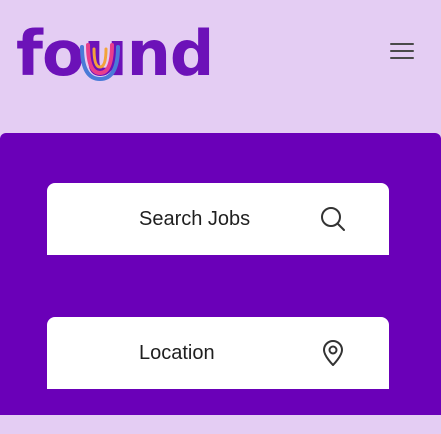 The width and height of the screenshot is (441, 434). Describe the element at coordinates (333, 219) in the screenshot. I see `search-icon` at that location.